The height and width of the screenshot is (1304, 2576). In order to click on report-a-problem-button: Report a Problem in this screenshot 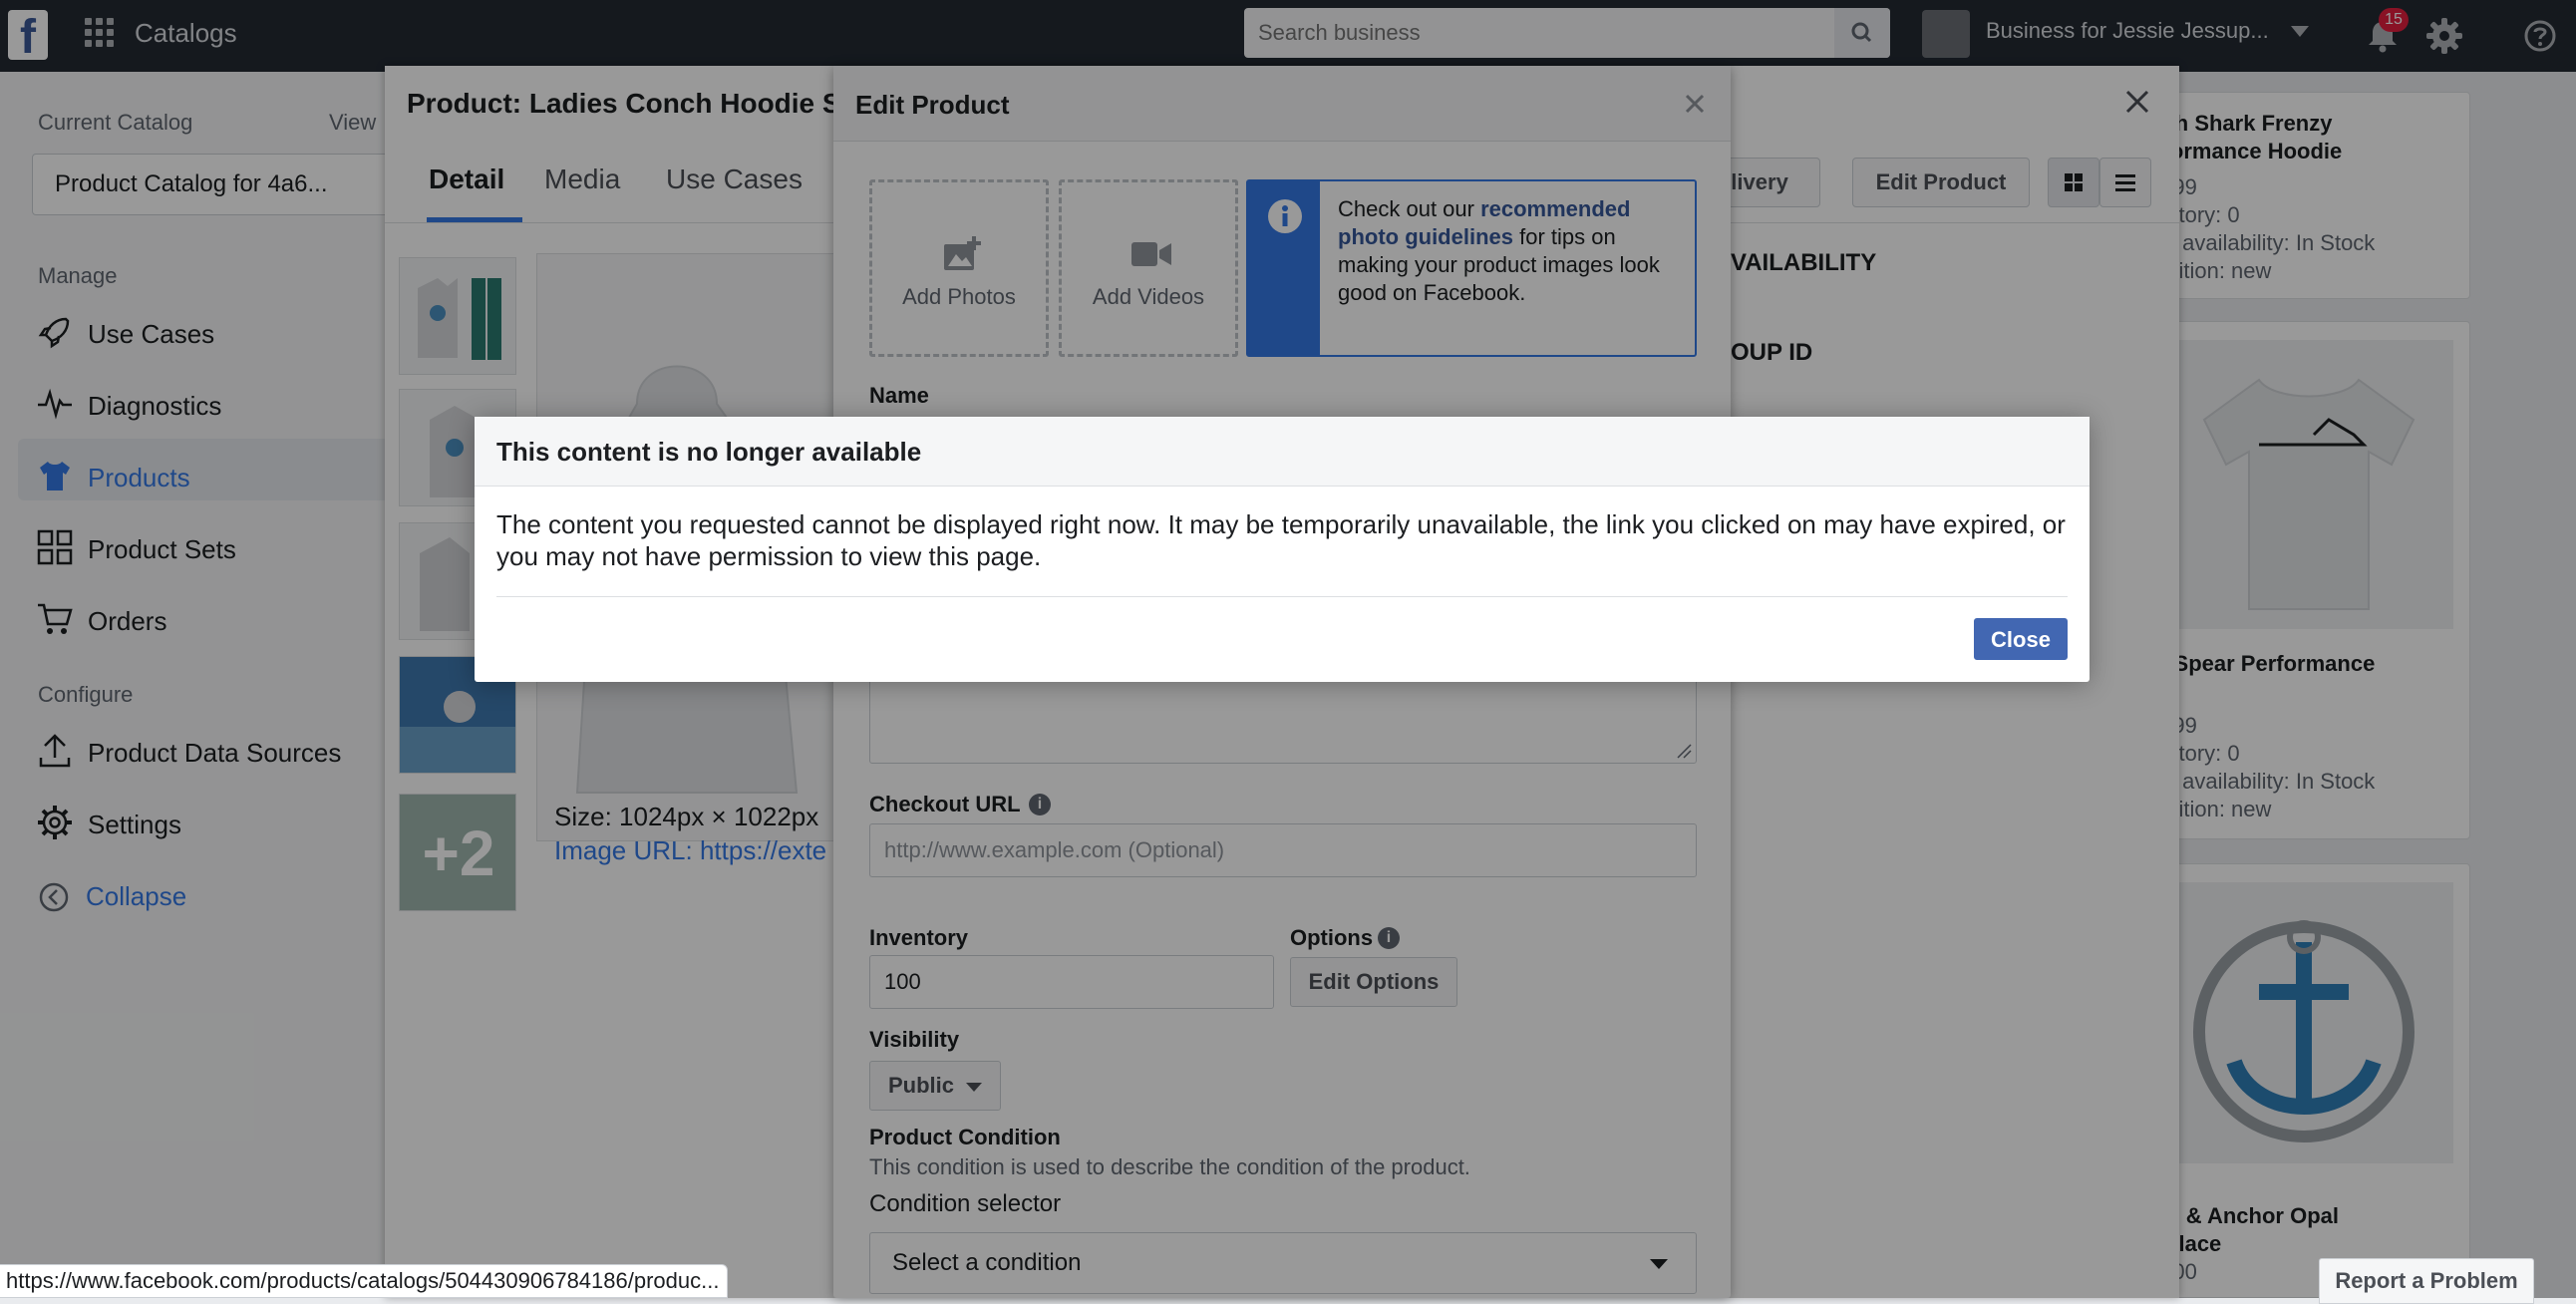, I will do `click(2426, 1281)`.